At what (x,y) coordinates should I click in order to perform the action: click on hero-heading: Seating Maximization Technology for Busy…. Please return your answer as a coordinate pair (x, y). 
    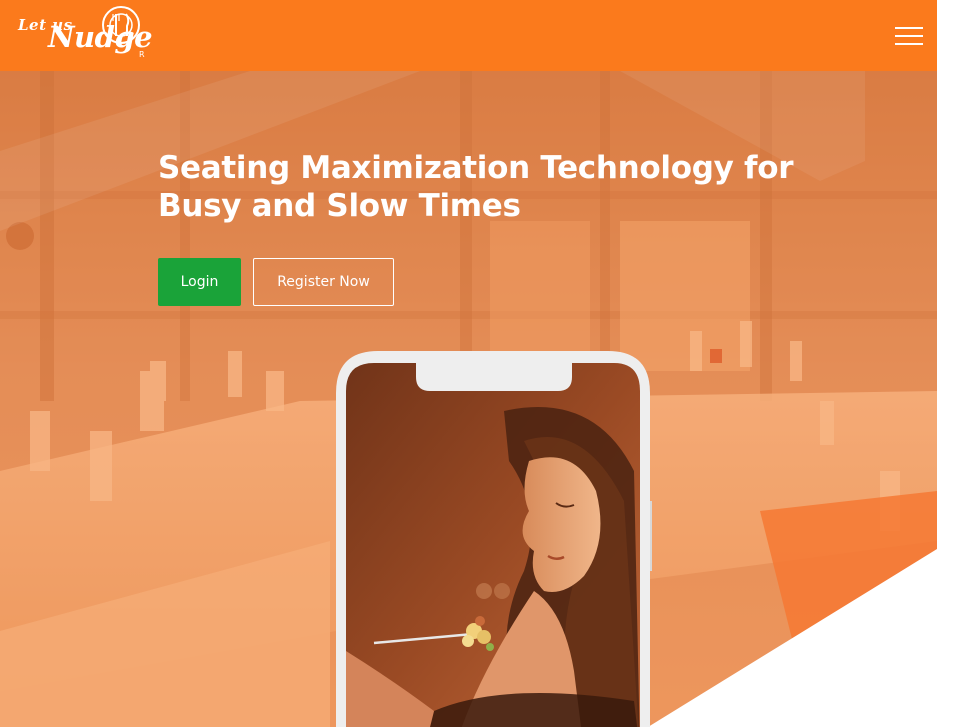
    Looking at the image, I should click on (476, 187).